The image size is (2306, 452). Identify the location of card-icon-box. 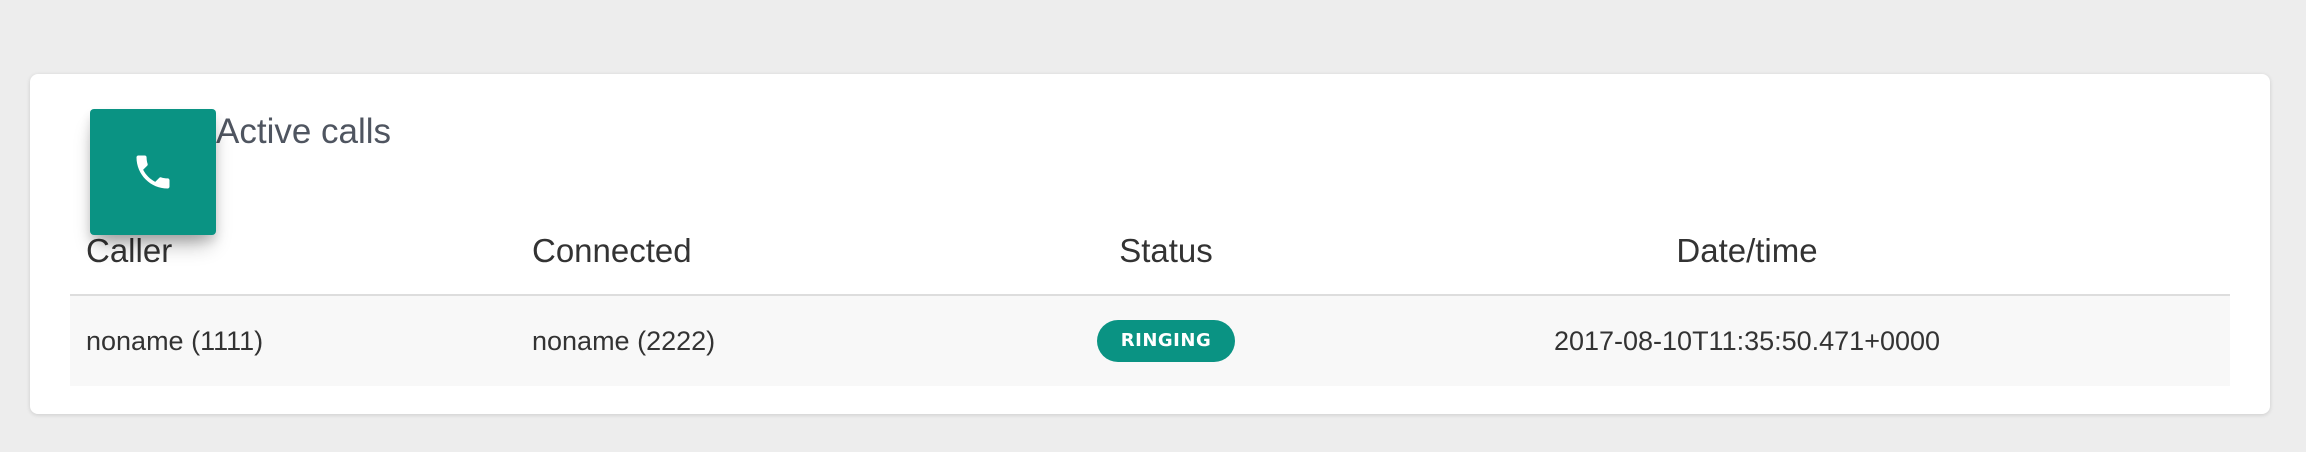
(153, 172).